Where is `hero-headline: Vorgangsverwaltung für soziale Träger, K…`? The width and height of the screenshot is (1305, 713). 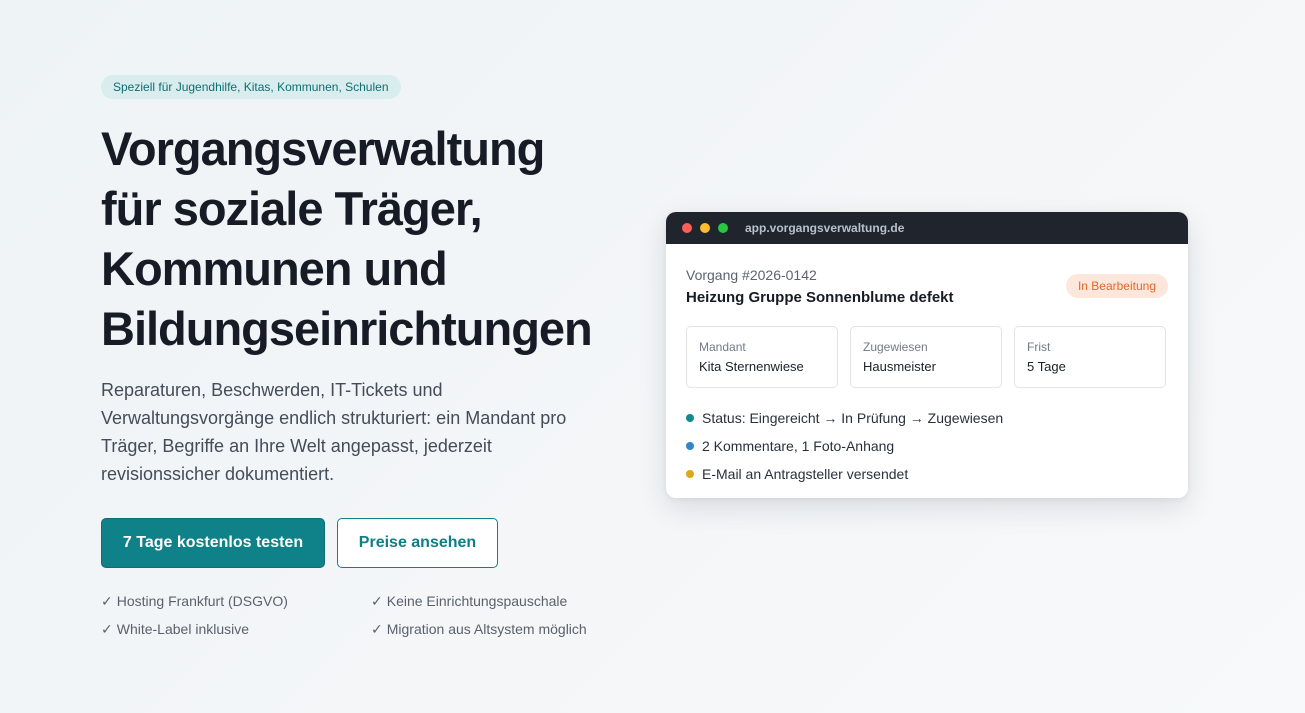 hero-headline: Vorgangsverwaltung für soziale Träger, K… is located at coordinates (361, 239).